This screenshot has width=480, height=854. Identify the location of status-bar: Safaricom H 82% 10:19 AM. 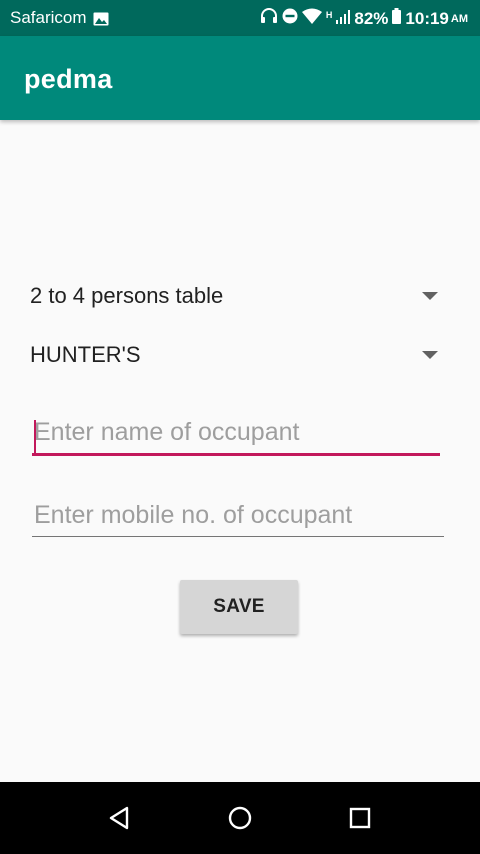
(240, 18).